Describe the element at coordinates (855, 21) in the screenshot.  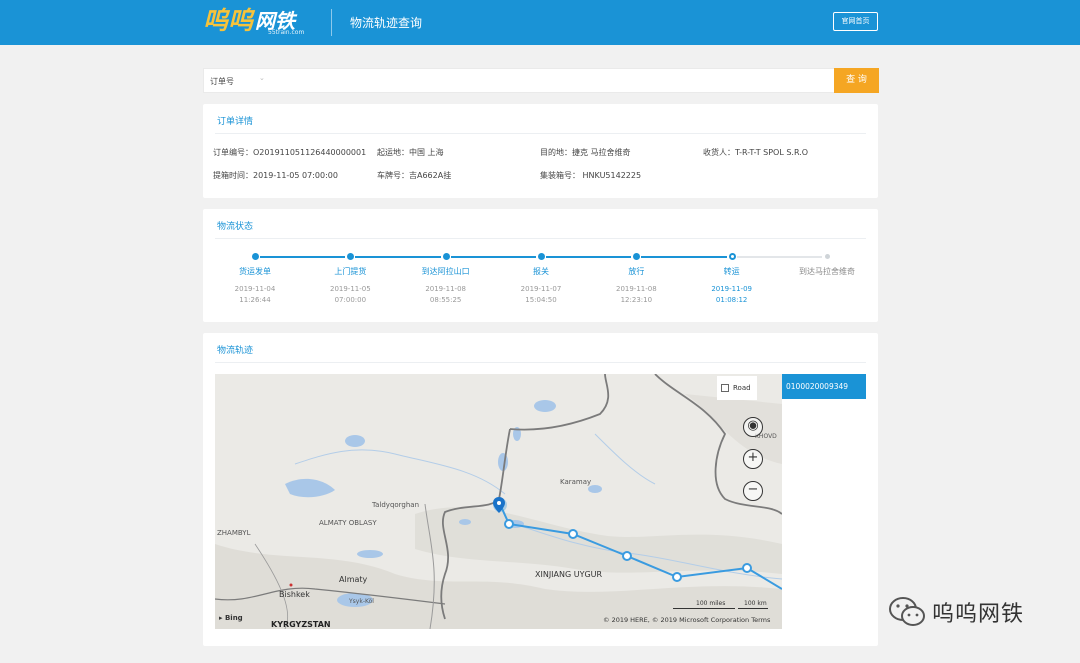
I see `home-button: 官网首页` at that location.